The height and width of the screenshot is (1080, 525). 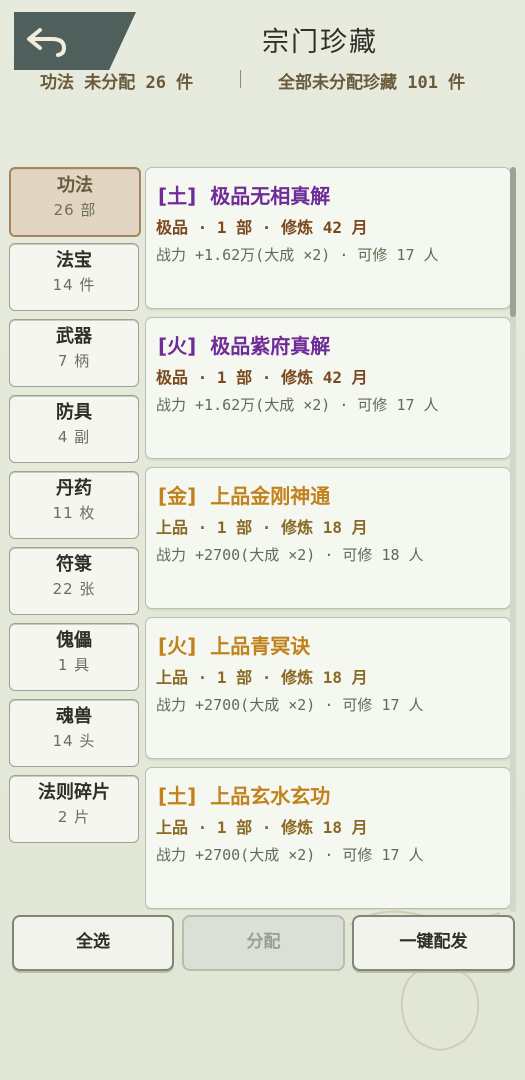 I want to click on category-count: 22 张, so click(x=74, y=589).